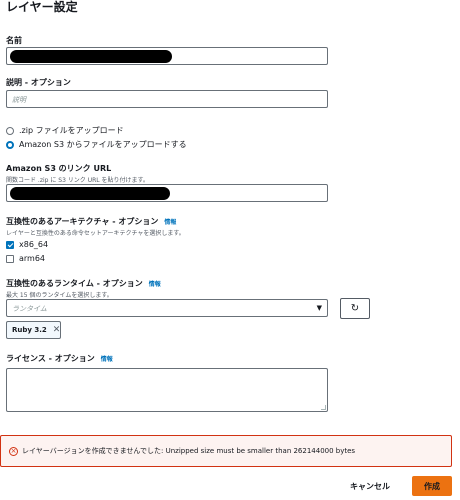 The width and height of the screenshot is (460, 500). What do you see at coordinates (10, 130) in the screenshot?
I see `radio-zip` at bounding box center [10, 130].